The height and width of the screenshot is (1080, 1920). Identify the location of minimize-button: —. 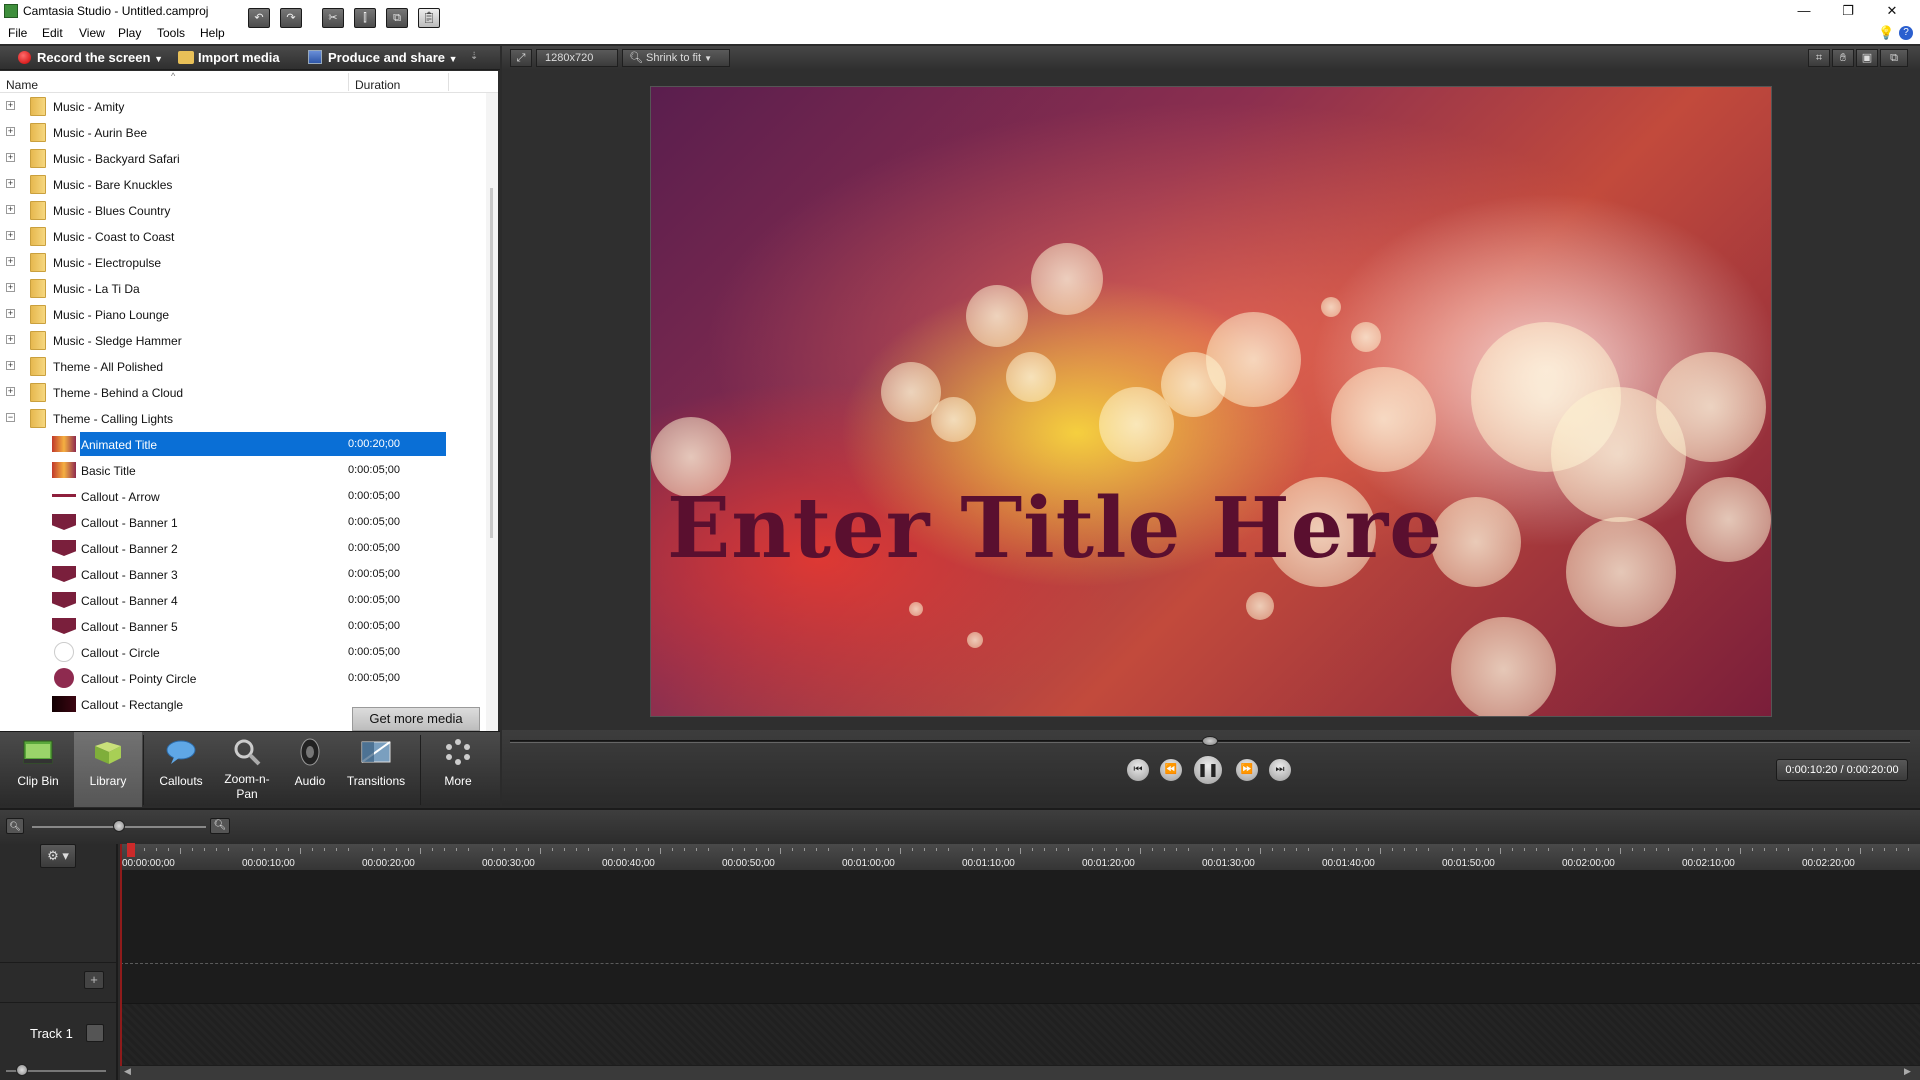
(1804, 11).